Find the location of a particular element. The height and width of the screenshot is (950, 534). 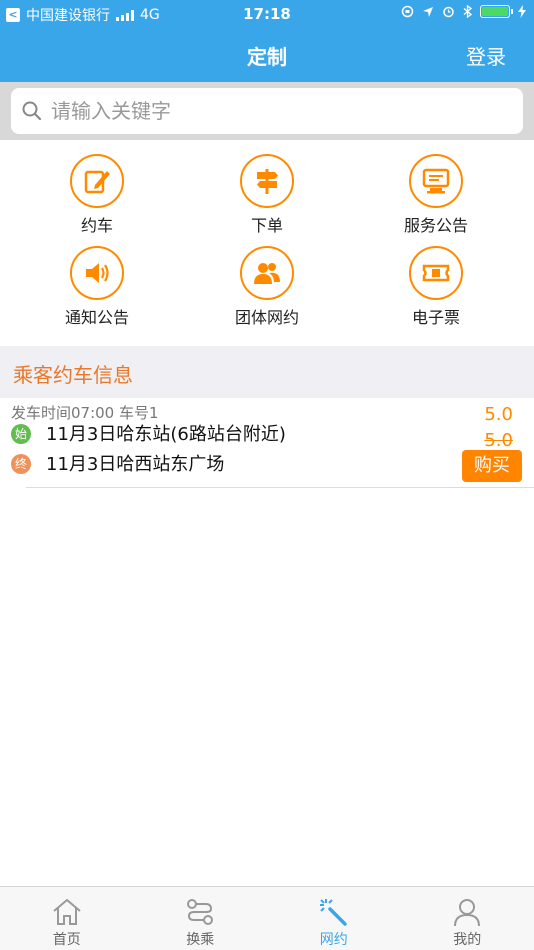

battery-icon is located at coordinates (496, 11).